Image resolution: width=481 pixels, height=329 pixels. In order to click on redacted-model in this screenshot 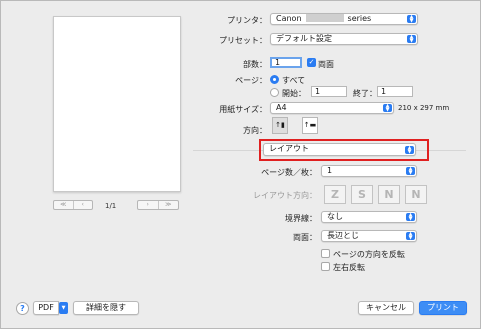, I will do `click(324, 18)`.